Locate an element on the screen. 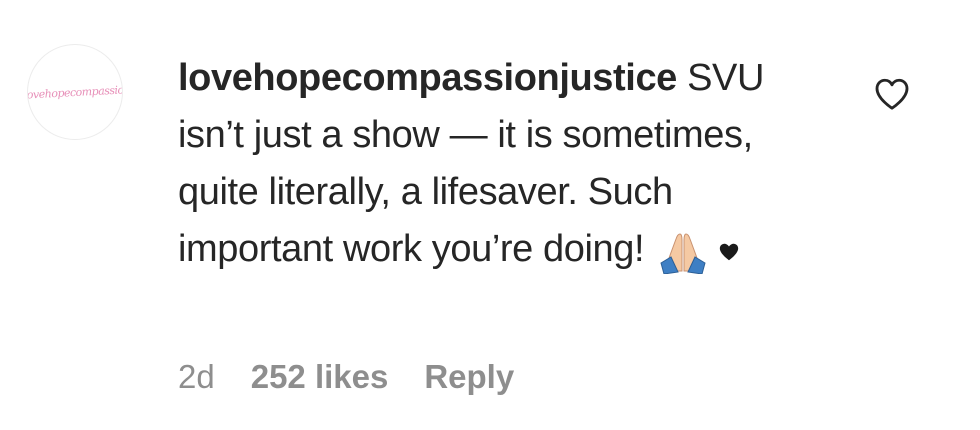 Image resolution: width=980 pixels, height=430 pixels. comment-meta: 2d 252 likes Reply is located at coordinates (346, 377).